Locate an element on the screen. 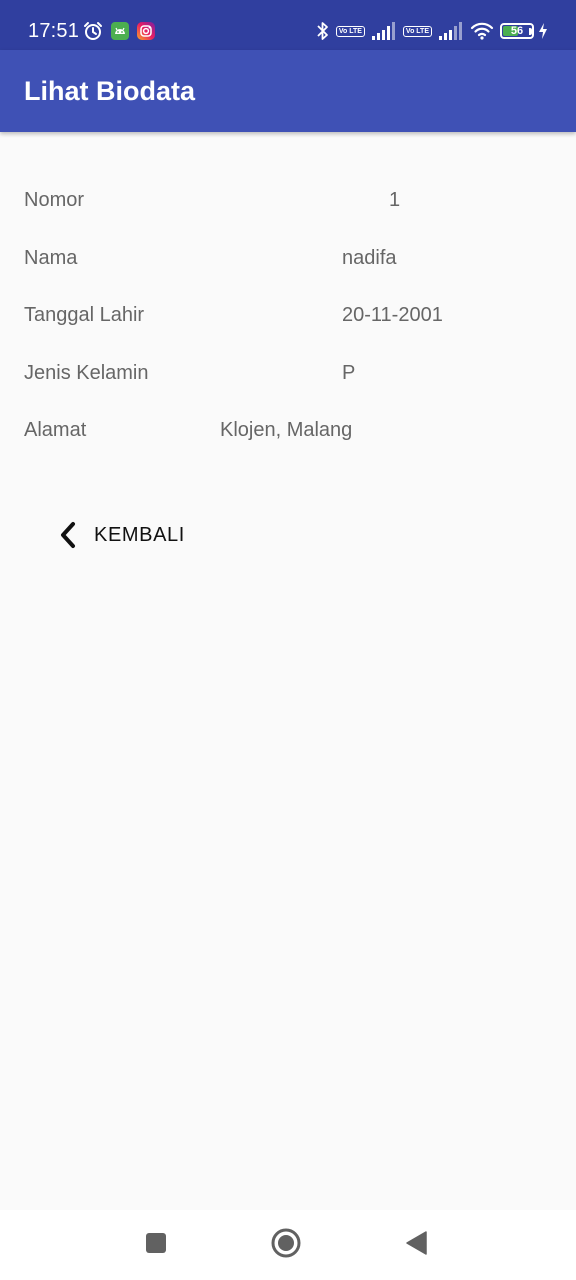  page-title: Lihat Biodata is located at coordinates (110, 91).